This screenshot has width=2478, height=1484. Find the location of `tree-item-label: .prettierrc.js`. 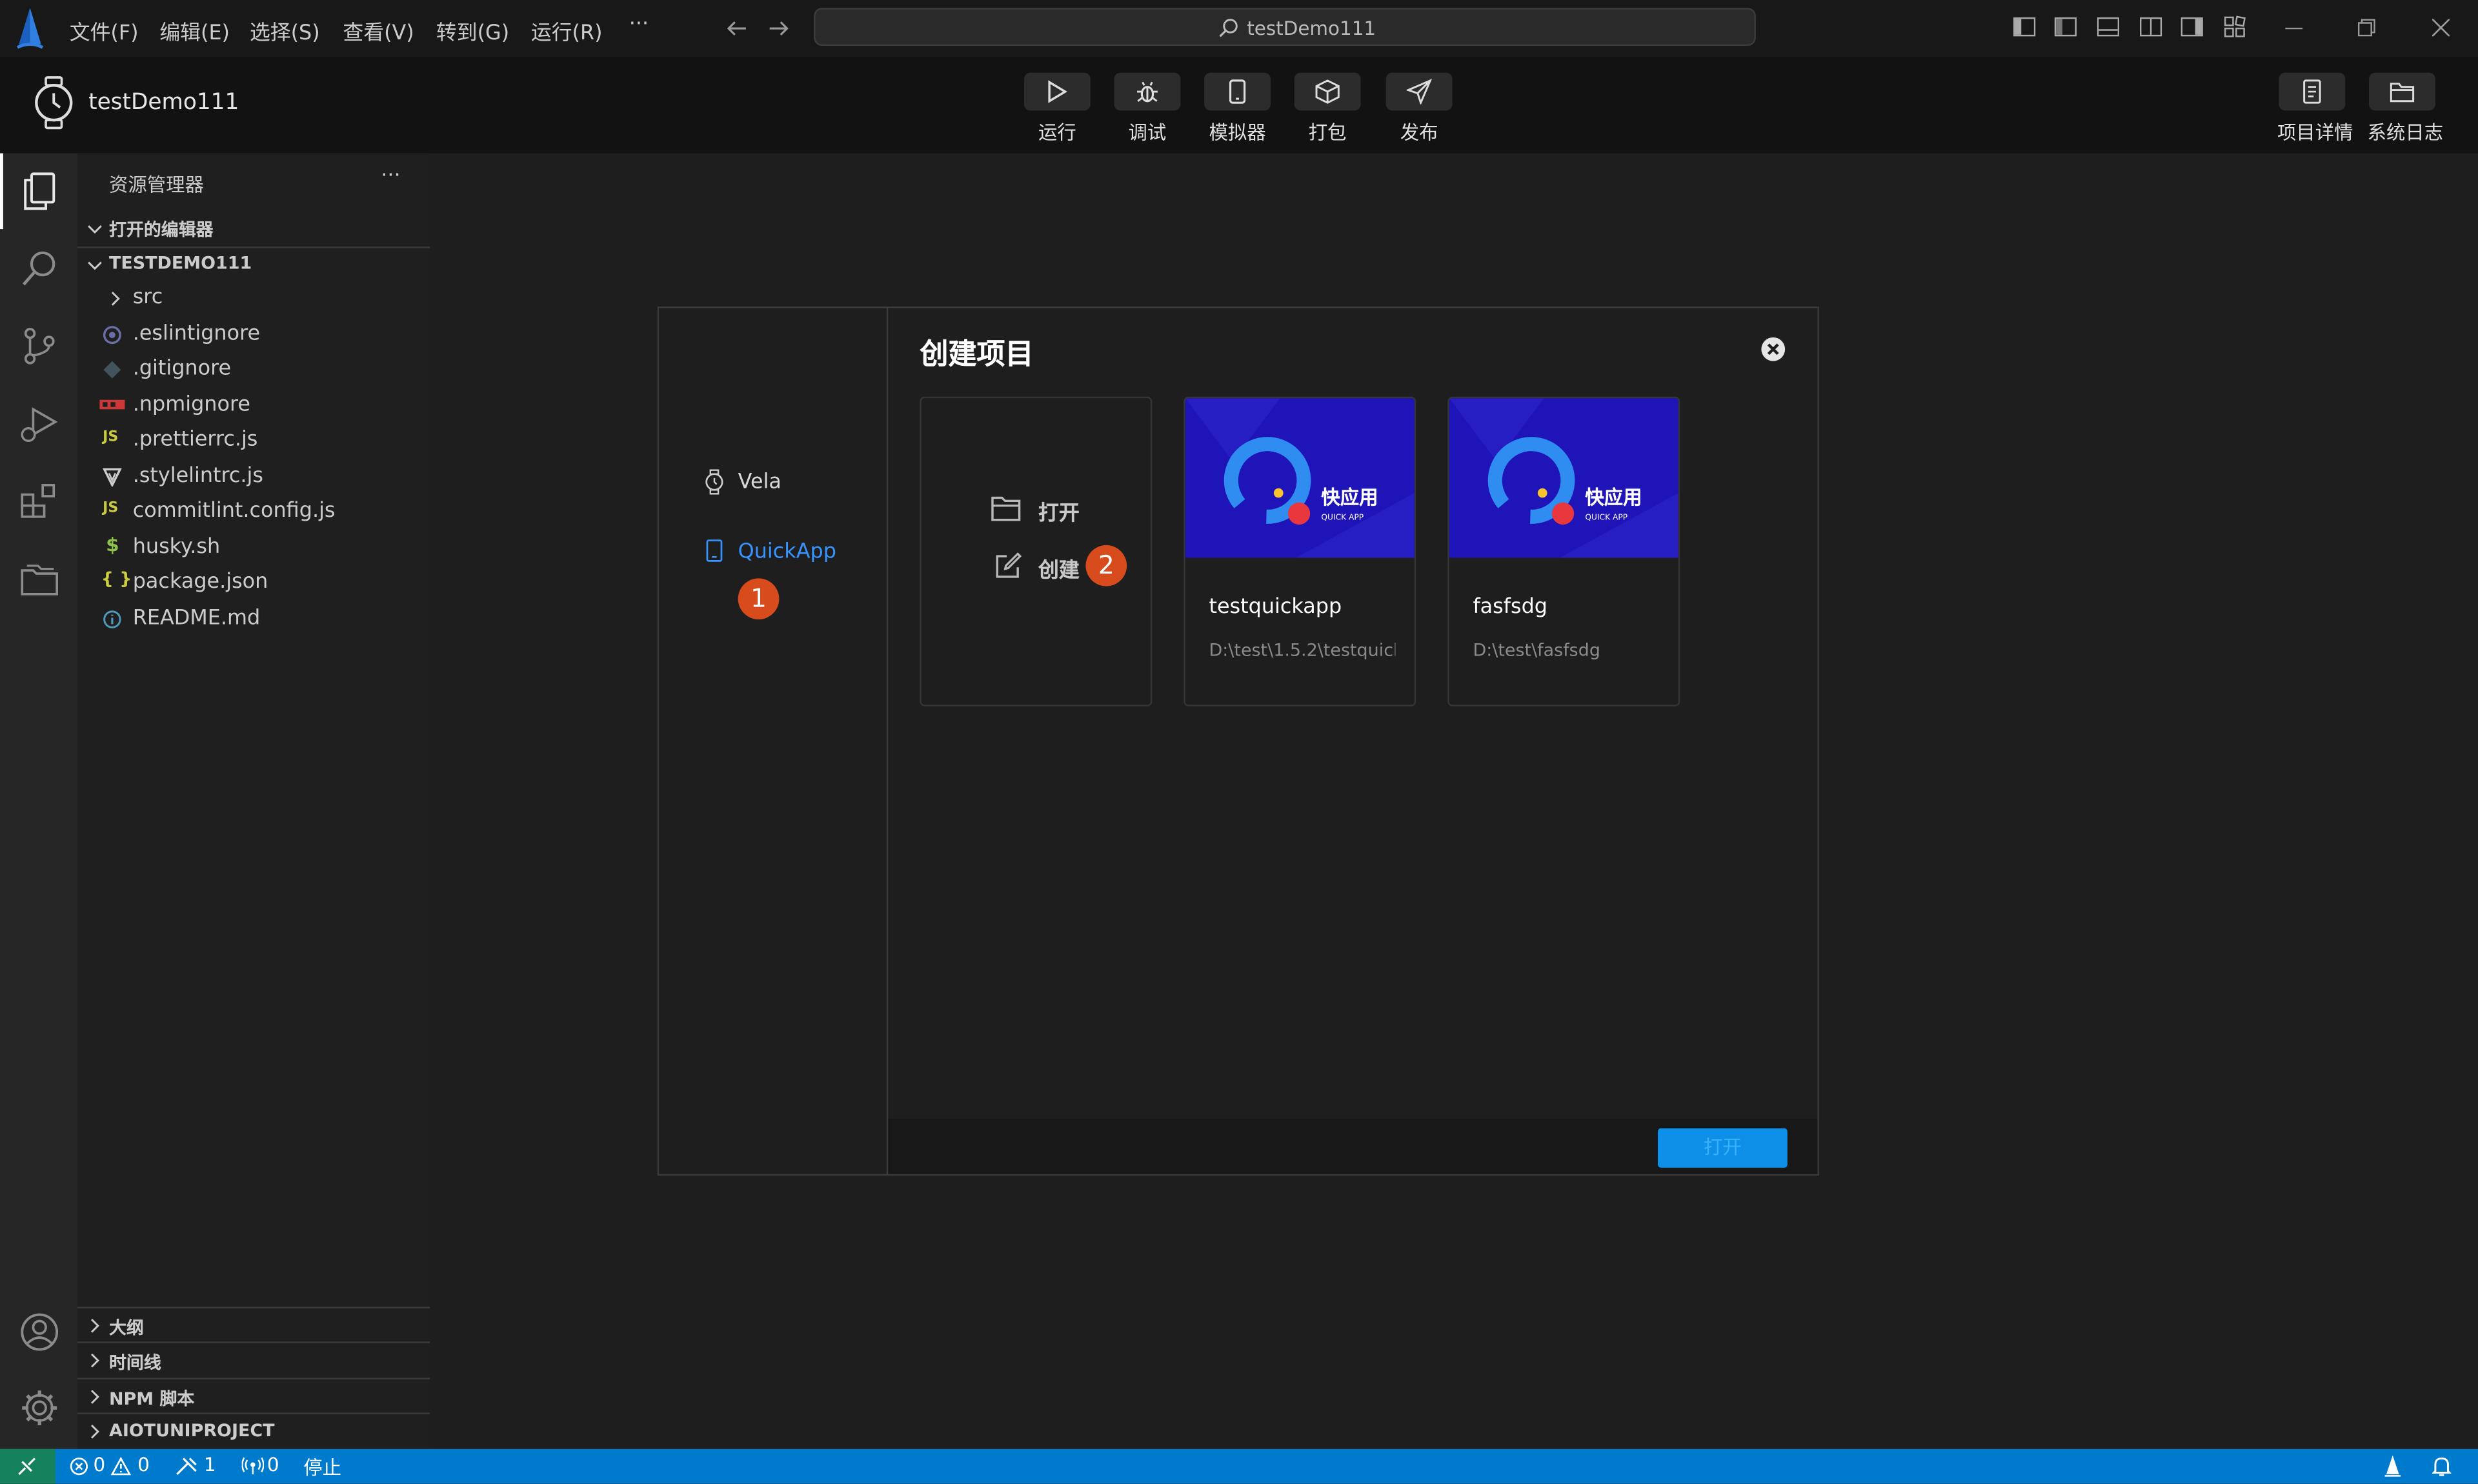

tree-item-label: .prettierrc.js is located at coordinates (195, 440).